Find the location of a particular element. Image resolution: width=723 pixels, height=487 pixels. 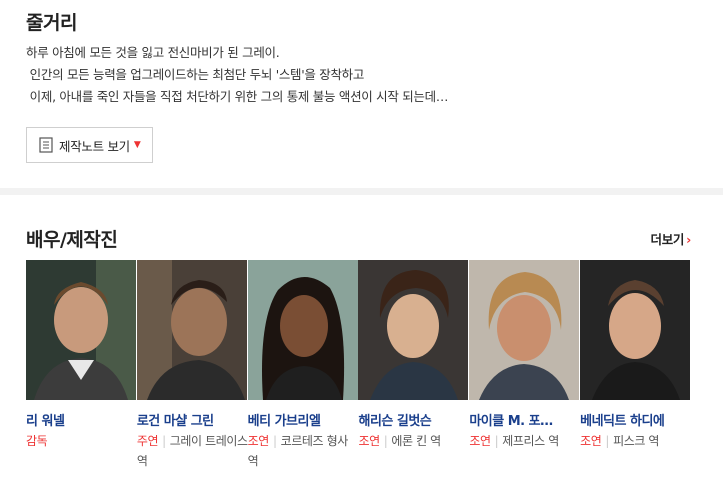

synopsis-line: 인간의 모든 능력을 업그레이드하는 최첨단 두뇌 '스템'을 장착하고 is located at coordinates (195, 74).